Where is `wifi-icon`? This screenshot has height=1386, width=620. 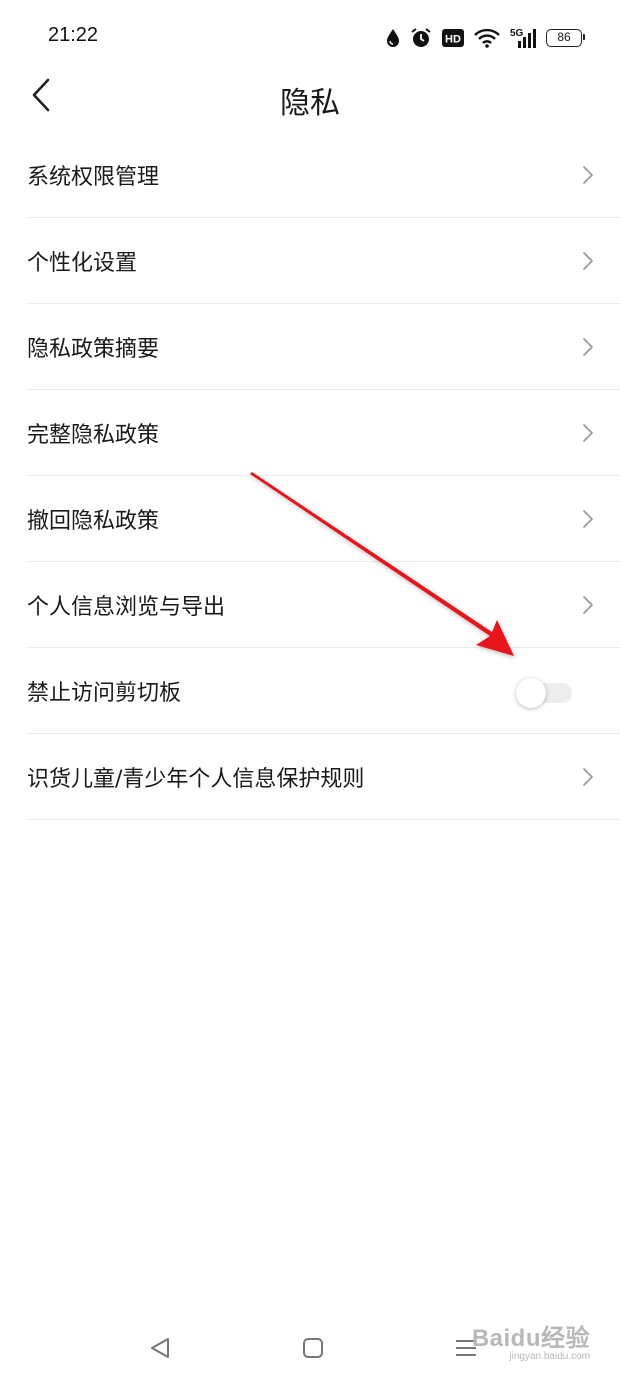 wifi-icon is located at coordinates (487, 38).